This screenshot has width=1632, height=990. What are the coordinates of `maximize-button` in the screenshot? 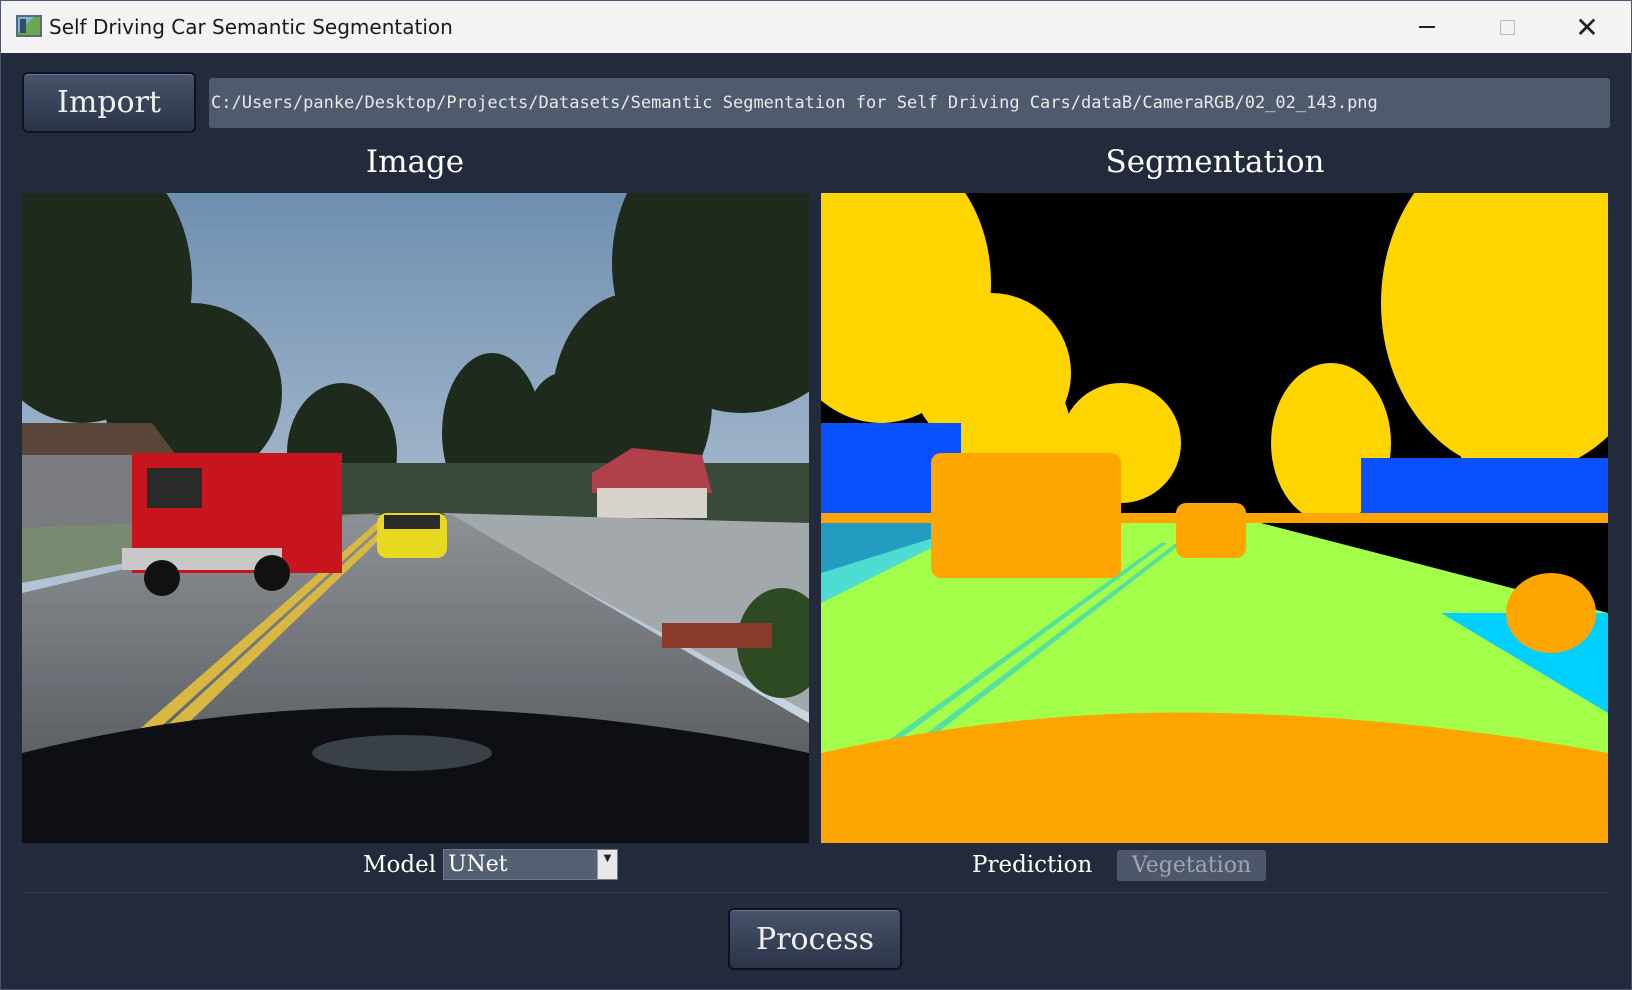 It's located at (1507, 27).